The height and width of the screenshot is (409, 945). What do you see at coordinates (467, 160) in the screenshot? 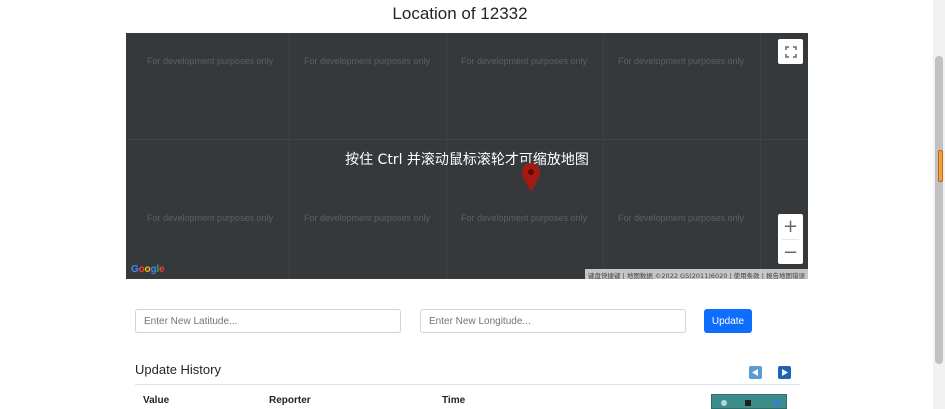
I see `map-scroll-hint: 按住 Ctrl 并滚动鼠标滚轮才可缩放地图` at bounding box center [467, 160].